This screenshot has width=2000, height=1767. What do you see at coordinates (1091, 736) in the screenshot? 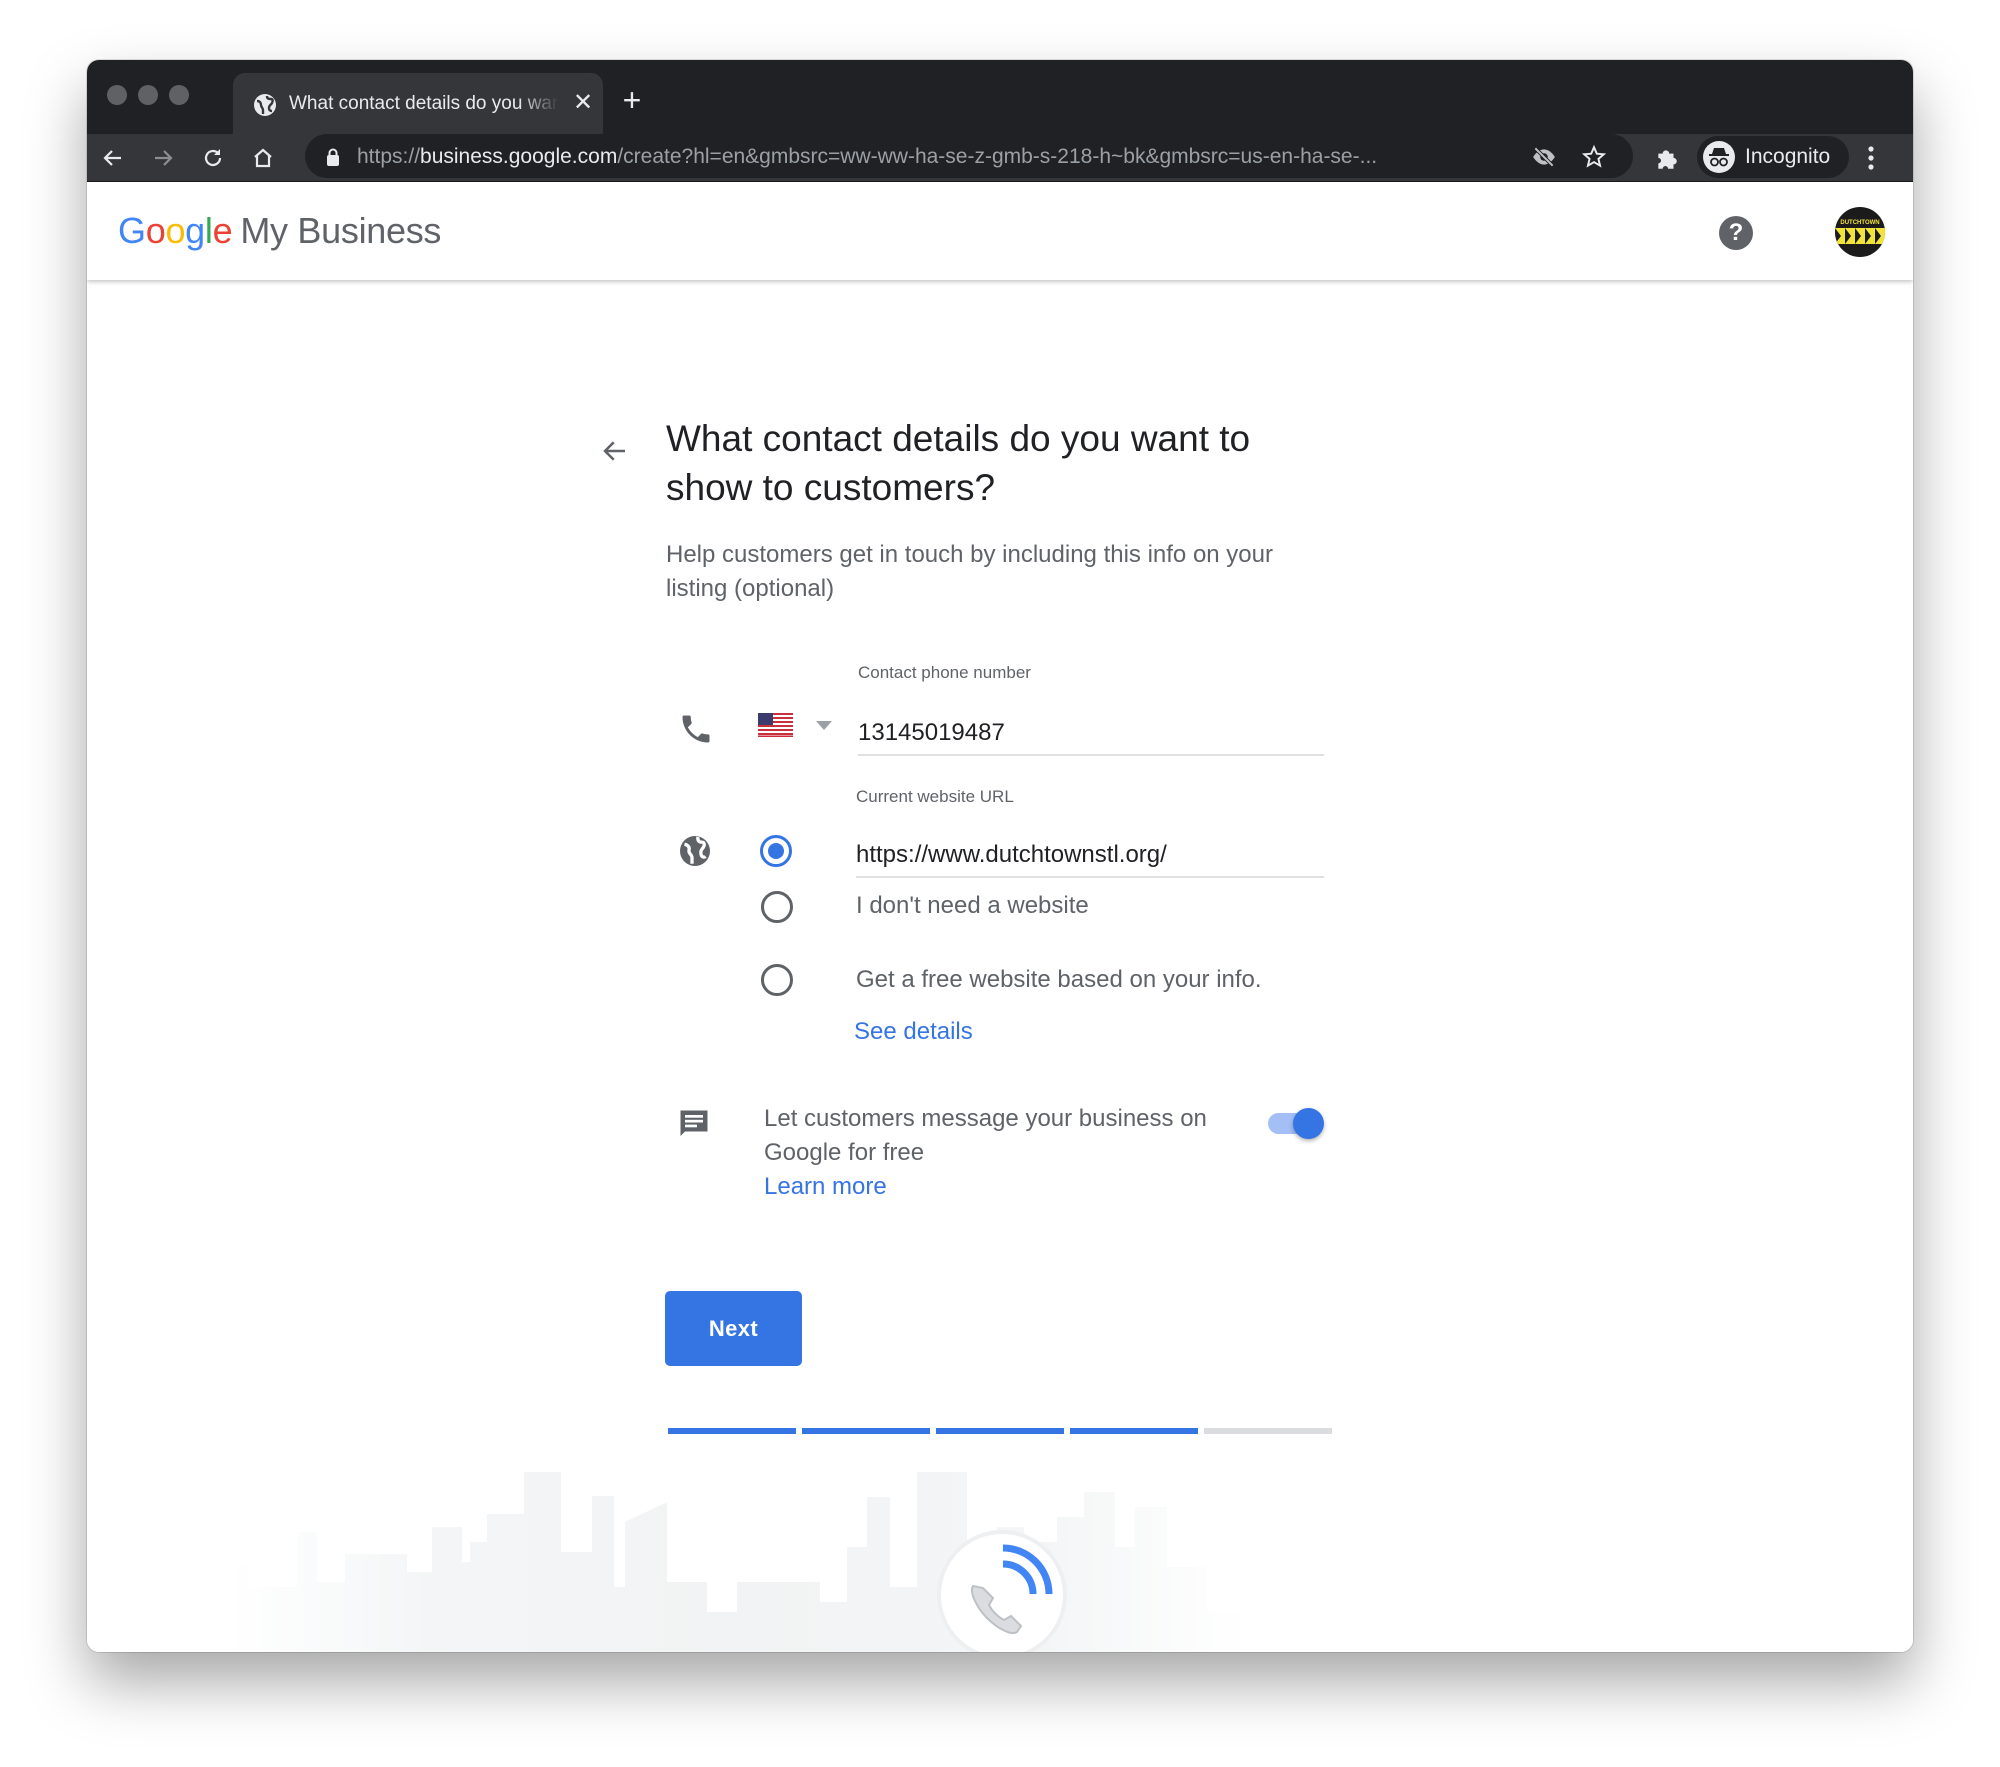
I see `phone-input` at bounding box center [1091, 736].